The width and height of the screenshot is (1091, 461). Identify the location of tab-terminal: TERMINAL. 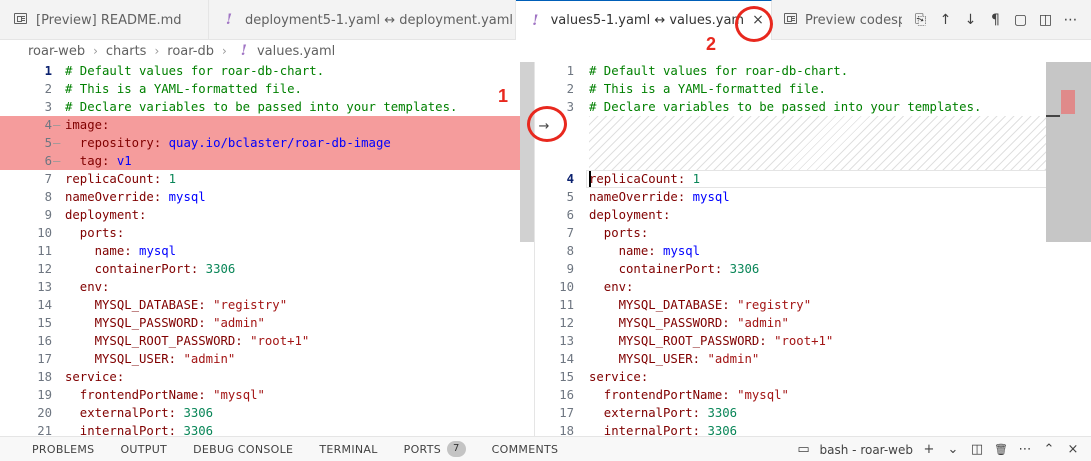
(348, 449).